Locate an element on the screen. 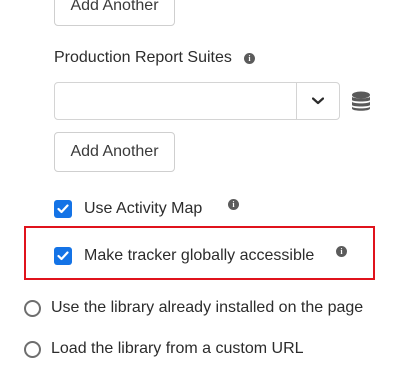  global-tracker-label: Make tracker globally accessible is located at coordinates (199, 256).